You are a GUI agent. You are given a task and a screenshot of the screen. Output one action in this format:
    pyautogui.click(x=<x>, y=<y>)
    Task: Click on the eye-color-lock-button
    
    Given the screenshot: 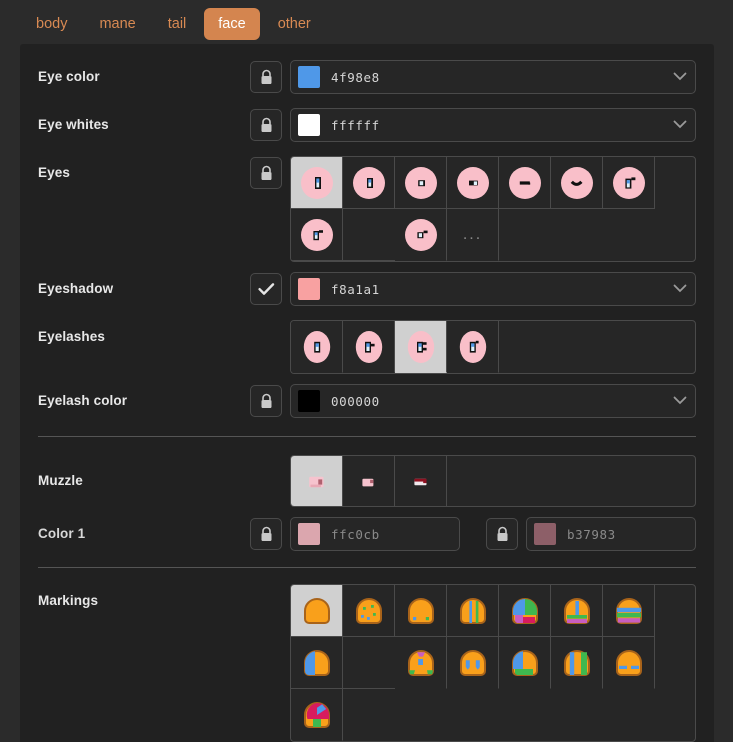 What is the action you would take?
    pyautogui.click(x=266, y=77)
    